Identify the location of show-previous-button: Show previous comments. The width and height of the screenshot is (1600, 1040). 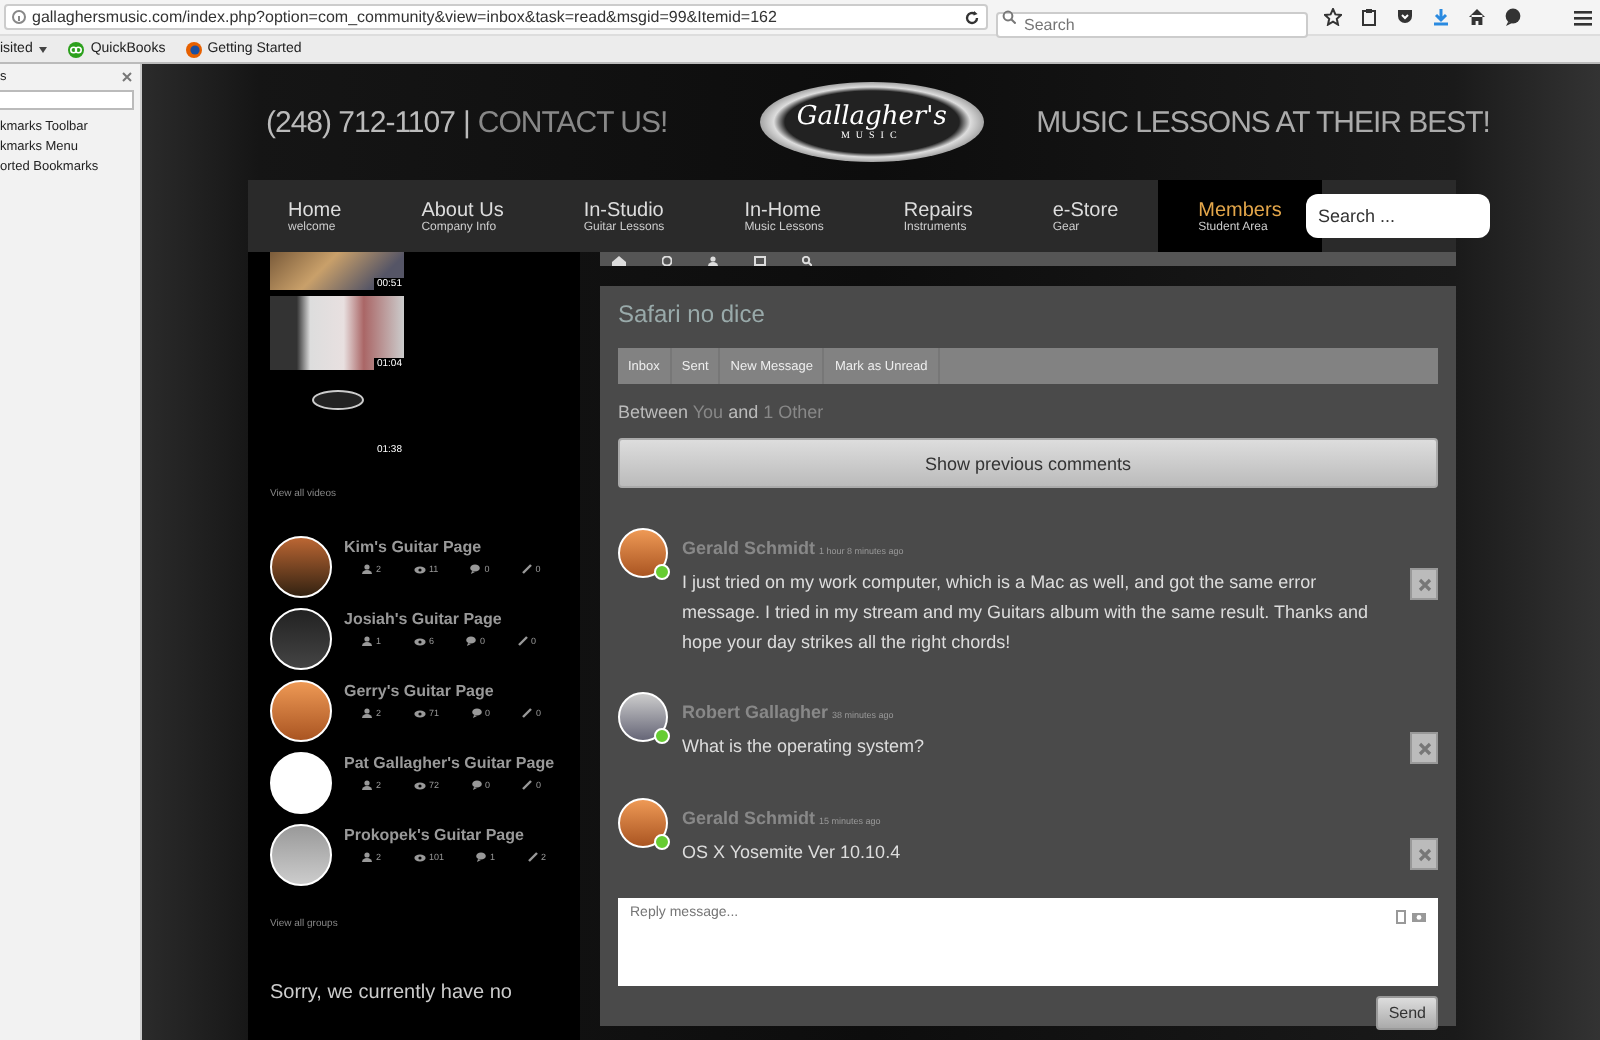
(1028, 463).